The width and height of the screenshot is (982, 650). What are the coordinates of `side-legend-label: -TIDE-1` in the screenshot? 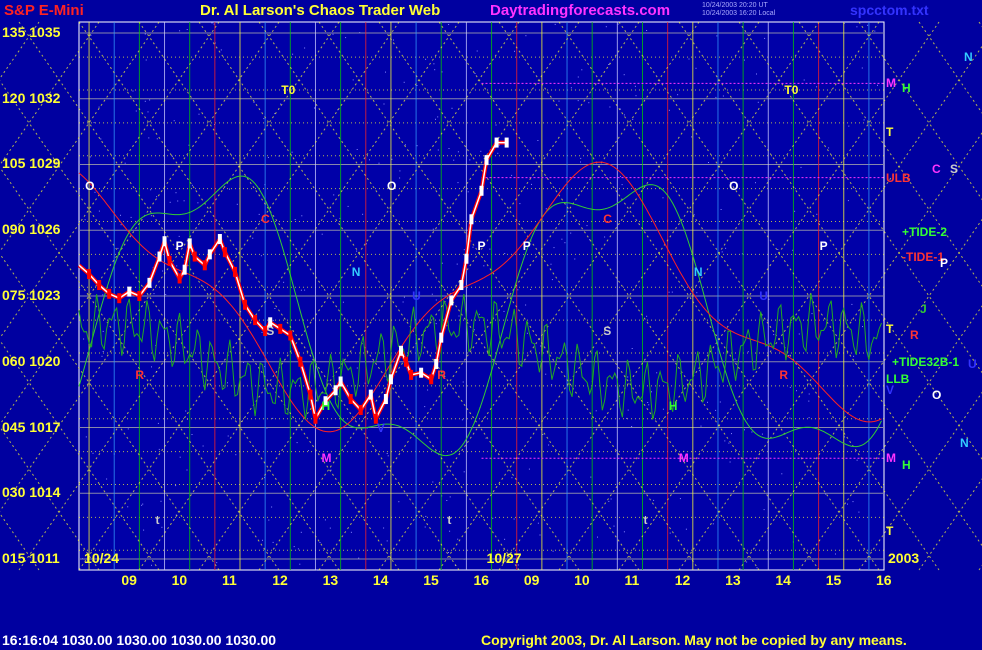 It's located at (923, 256).